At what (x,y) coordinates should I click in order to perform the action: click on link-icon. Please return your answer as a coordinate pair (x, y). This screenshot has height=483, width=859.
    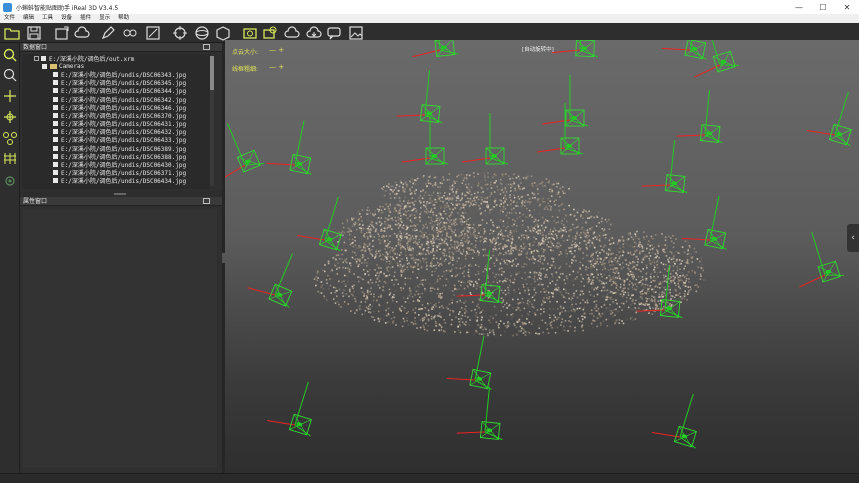
    Looking at the image, I should click on (130, 33).